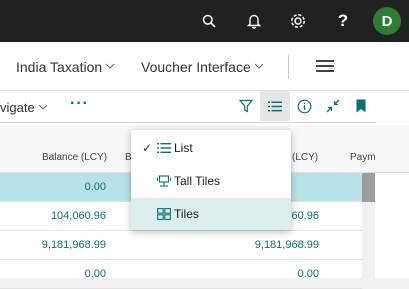  I want to click on more-options-button: ···, so click(79, 104).